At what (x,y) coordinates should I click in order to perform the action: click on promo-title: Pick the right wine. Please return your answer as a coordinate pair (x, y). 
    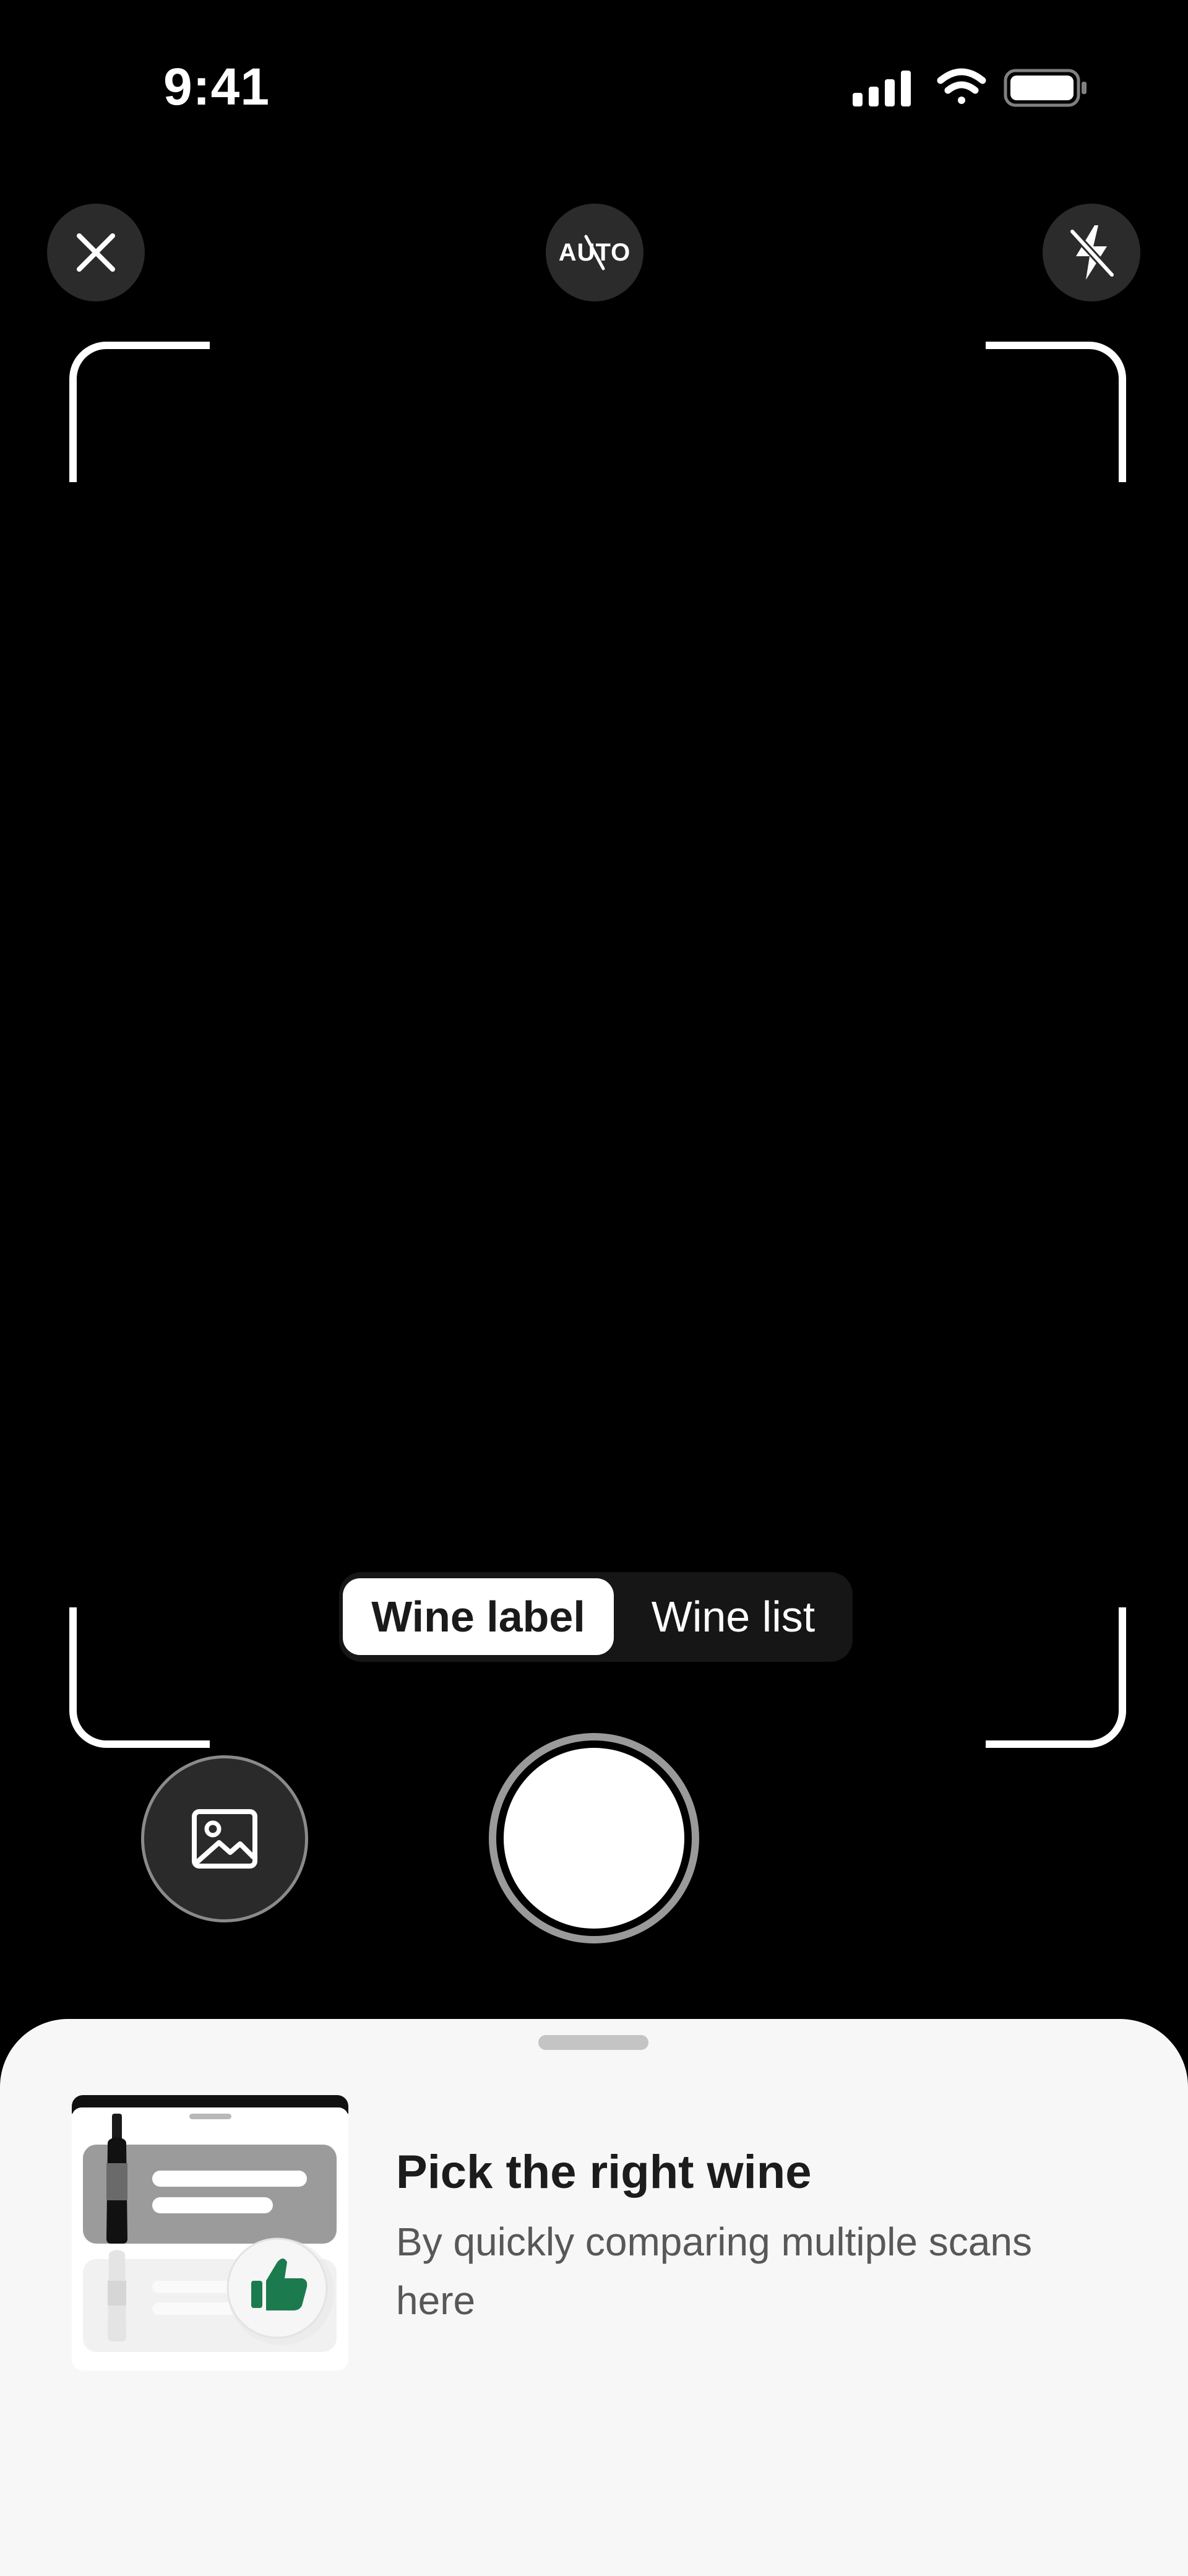
    Looking at the image, I should click on (604, 2172).